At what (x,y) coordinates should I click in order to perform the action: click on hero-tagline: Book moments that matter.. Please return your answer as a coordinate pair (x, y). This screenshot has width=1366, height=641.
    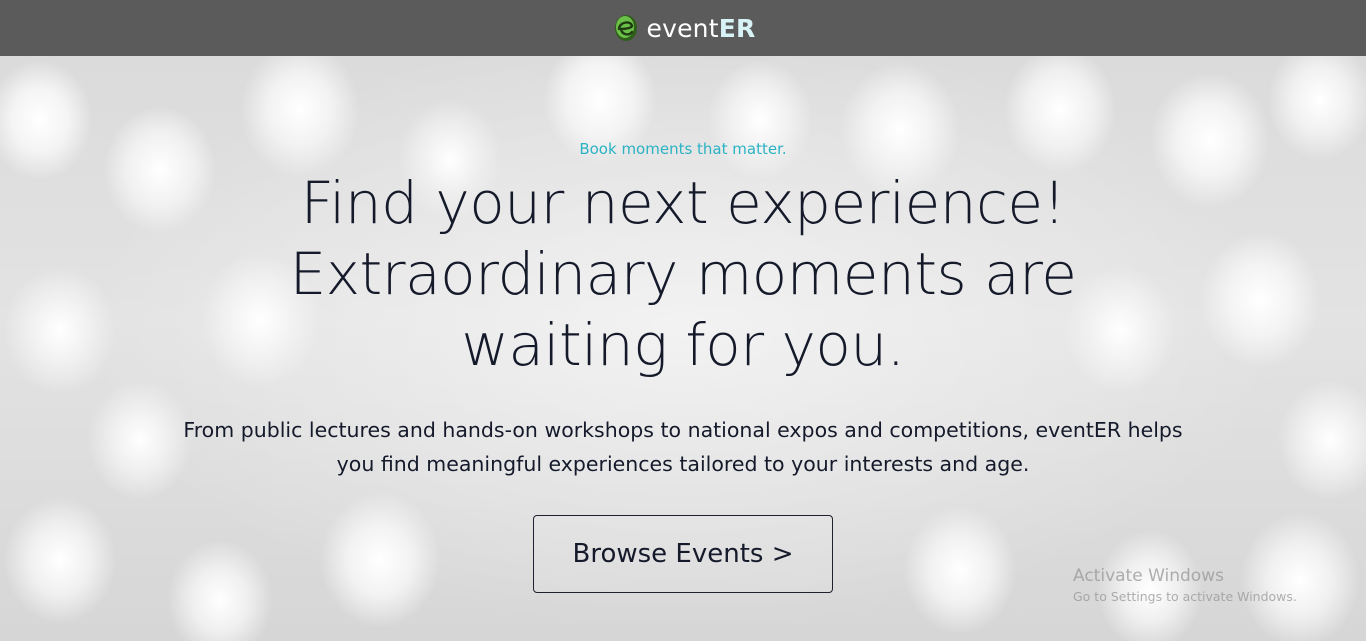
    Looking at the image, I should click on (683, 149).